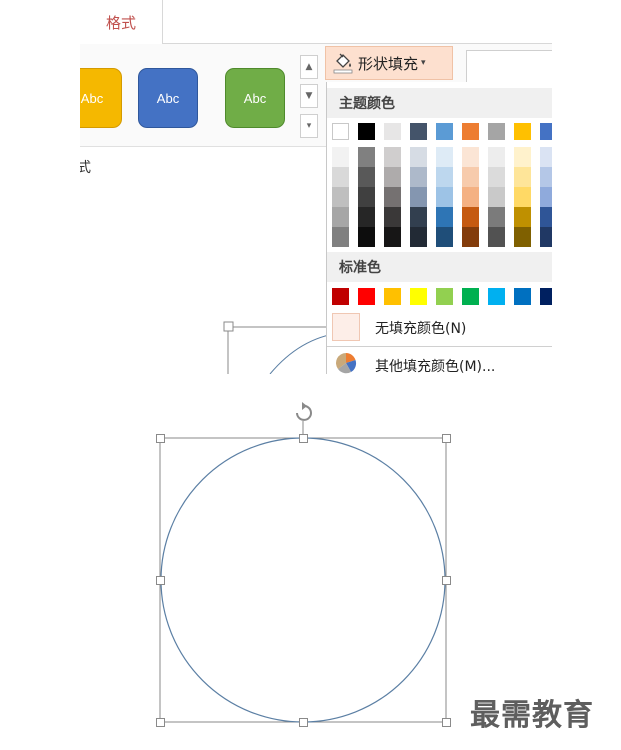  I want to click on shape-style-yellow: Abc, so click(101, 98).